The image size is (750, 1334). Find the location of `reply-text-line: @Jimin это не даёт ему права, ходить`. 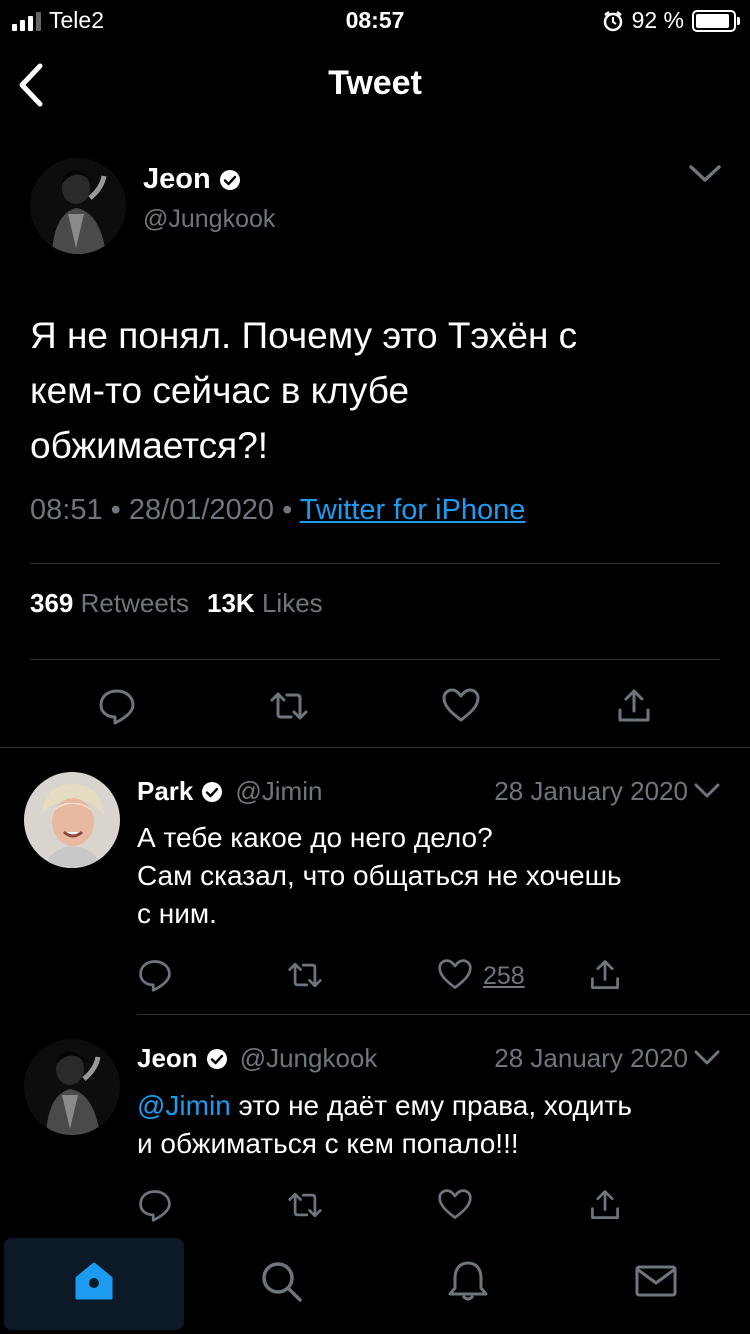

reply-text-line: @Jimin это не даёт ему права, ходить is located at coordinates (432, 1106).